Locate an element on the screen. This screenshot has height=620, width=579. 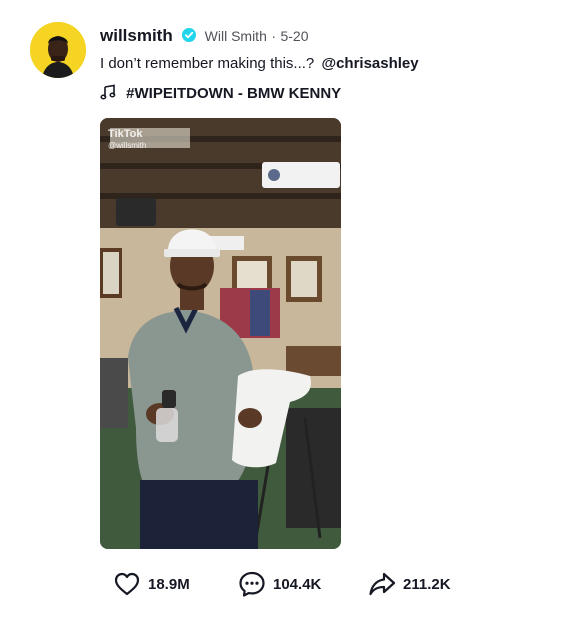
comment-count: 104.4K is located at coordinates (297, 584).